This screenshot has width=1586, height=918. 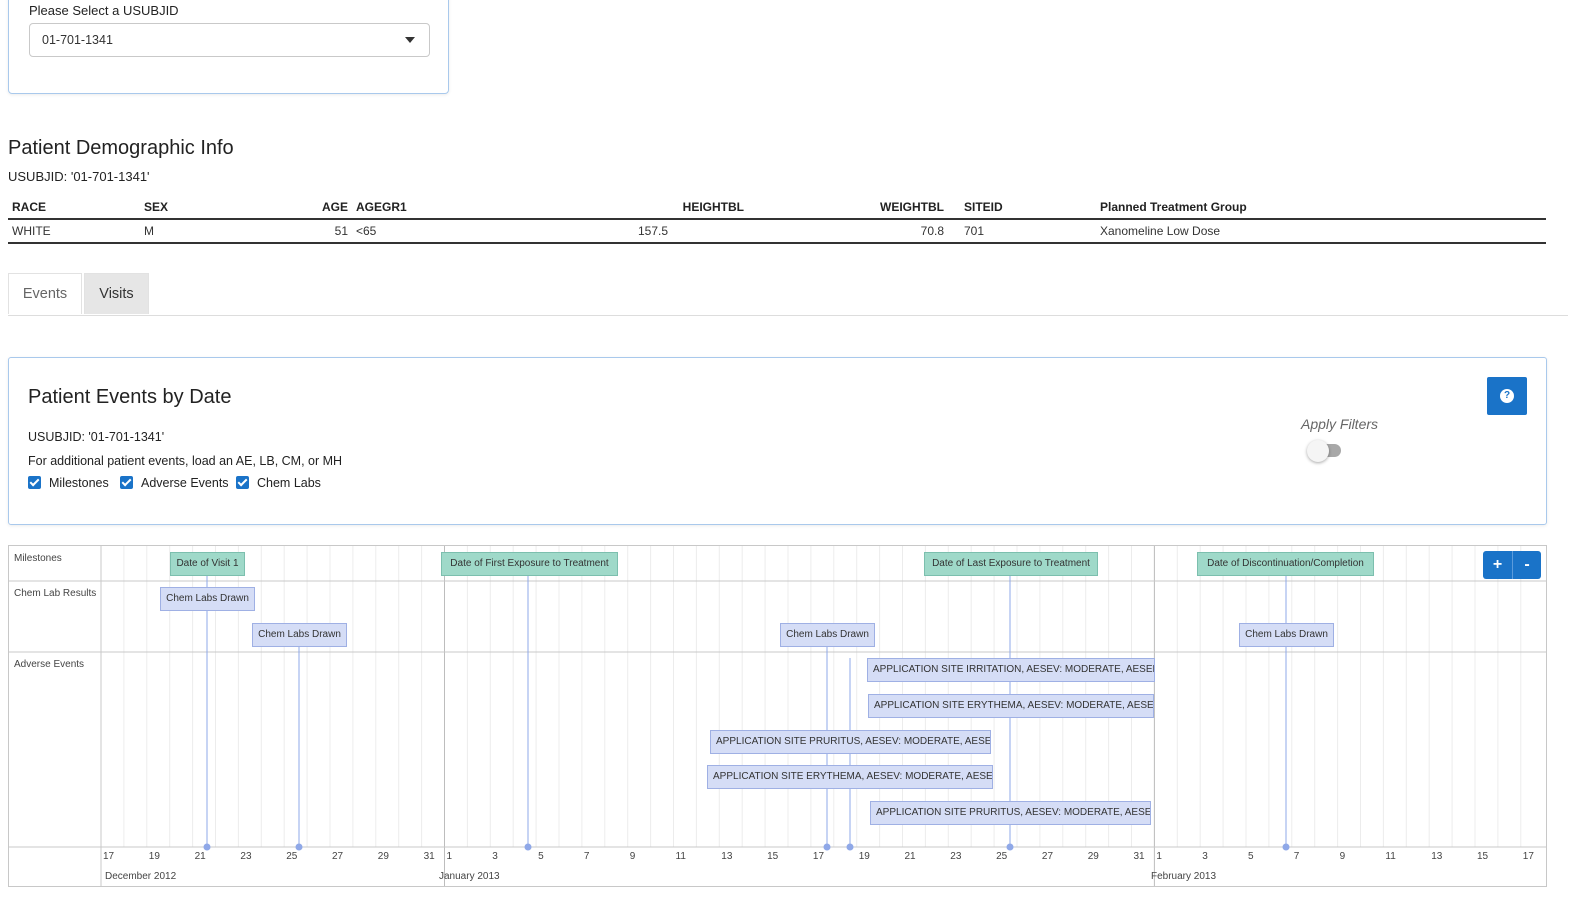 What do you see at coordinates (316, 231) in the screenshot?
I see `table-cell: 51` at bounding box center [316, 231].